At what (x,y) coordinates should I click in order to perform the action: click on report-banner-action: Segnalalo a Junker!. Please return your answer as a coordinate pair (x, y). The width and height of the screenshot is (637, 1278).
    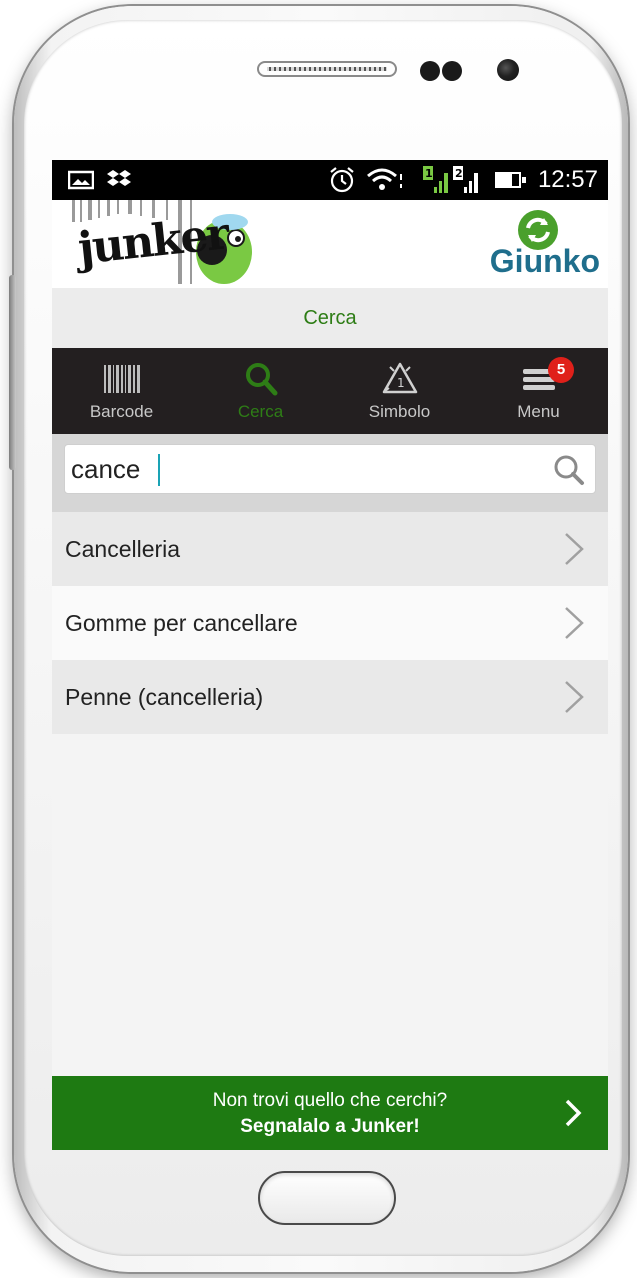
    Looking at the image, I should click on (330, 1126).